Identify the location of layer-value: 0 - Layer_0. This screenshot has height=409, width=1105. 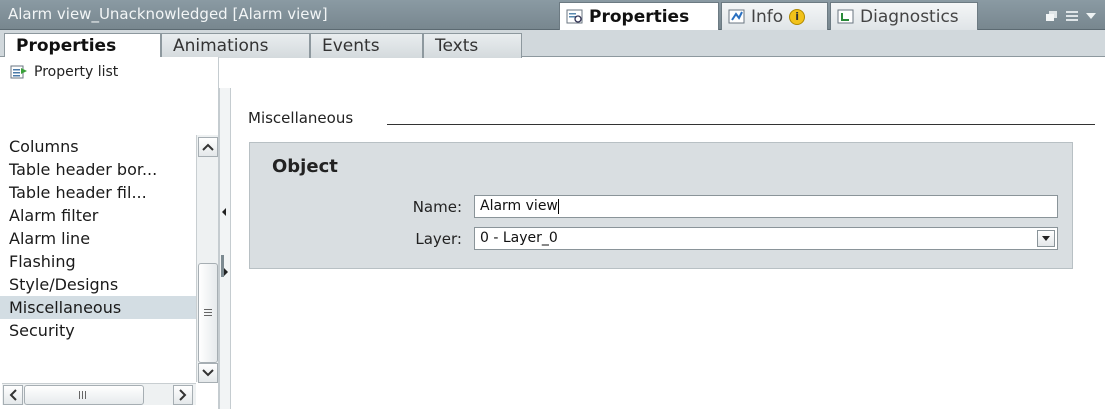
(519, 238).